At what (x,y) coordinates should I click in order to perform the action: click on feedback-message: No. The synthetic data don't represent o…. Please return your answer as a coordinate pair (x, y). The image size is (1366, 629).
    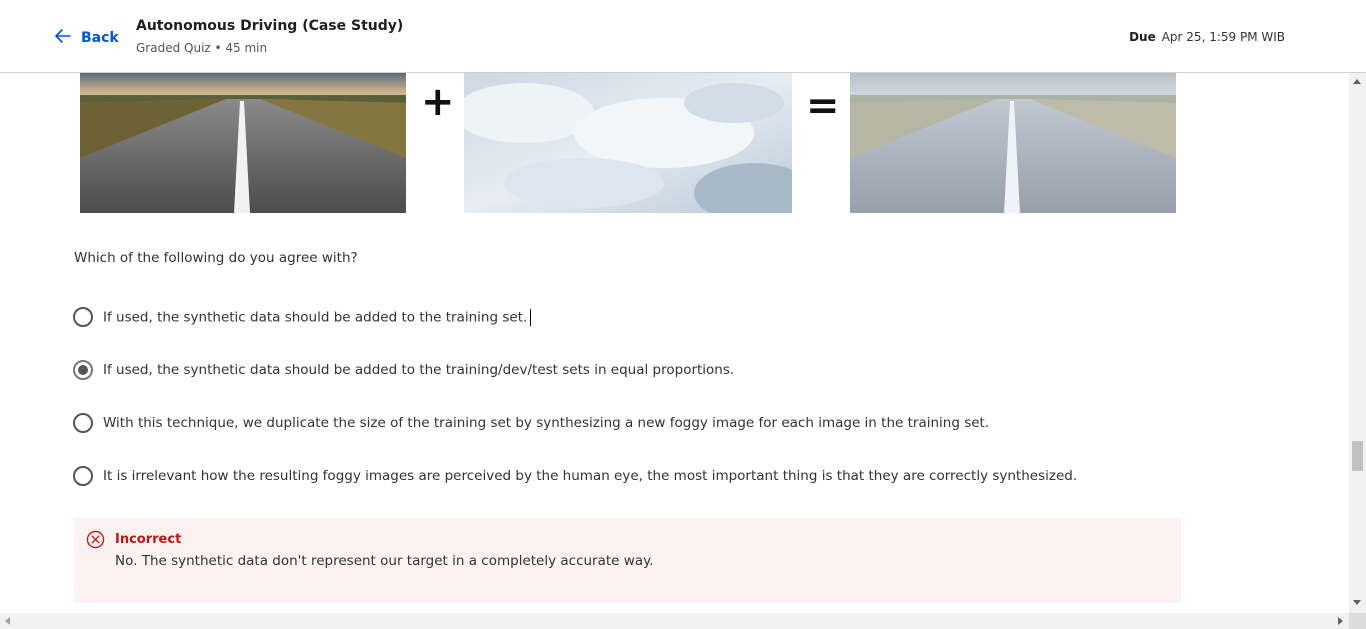
    Looking at the image, I should click on (384, 561).